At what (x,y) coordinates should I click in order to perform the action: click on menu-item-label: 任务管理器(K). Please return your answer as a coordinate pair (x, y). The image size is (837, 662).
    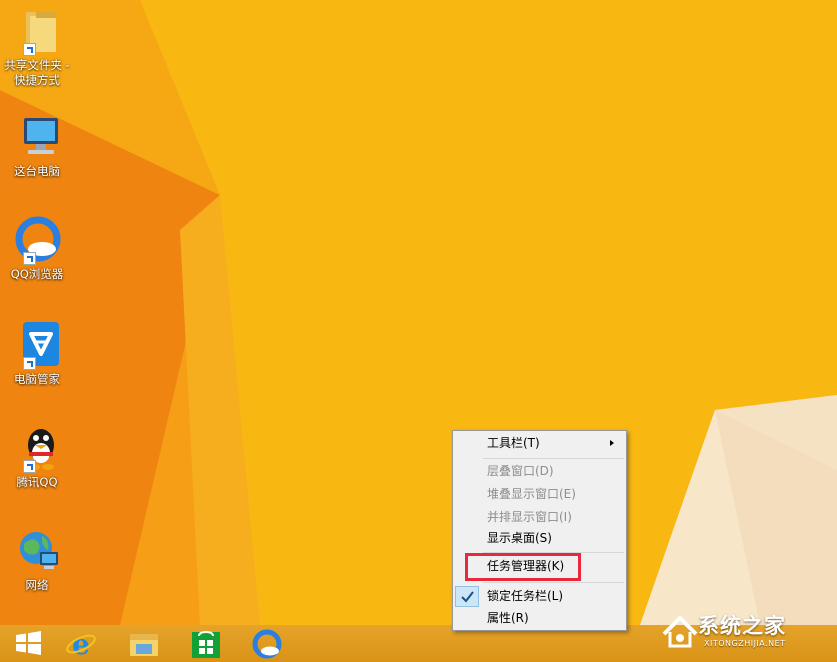
    Looking at the image, I should click on (525, 566).